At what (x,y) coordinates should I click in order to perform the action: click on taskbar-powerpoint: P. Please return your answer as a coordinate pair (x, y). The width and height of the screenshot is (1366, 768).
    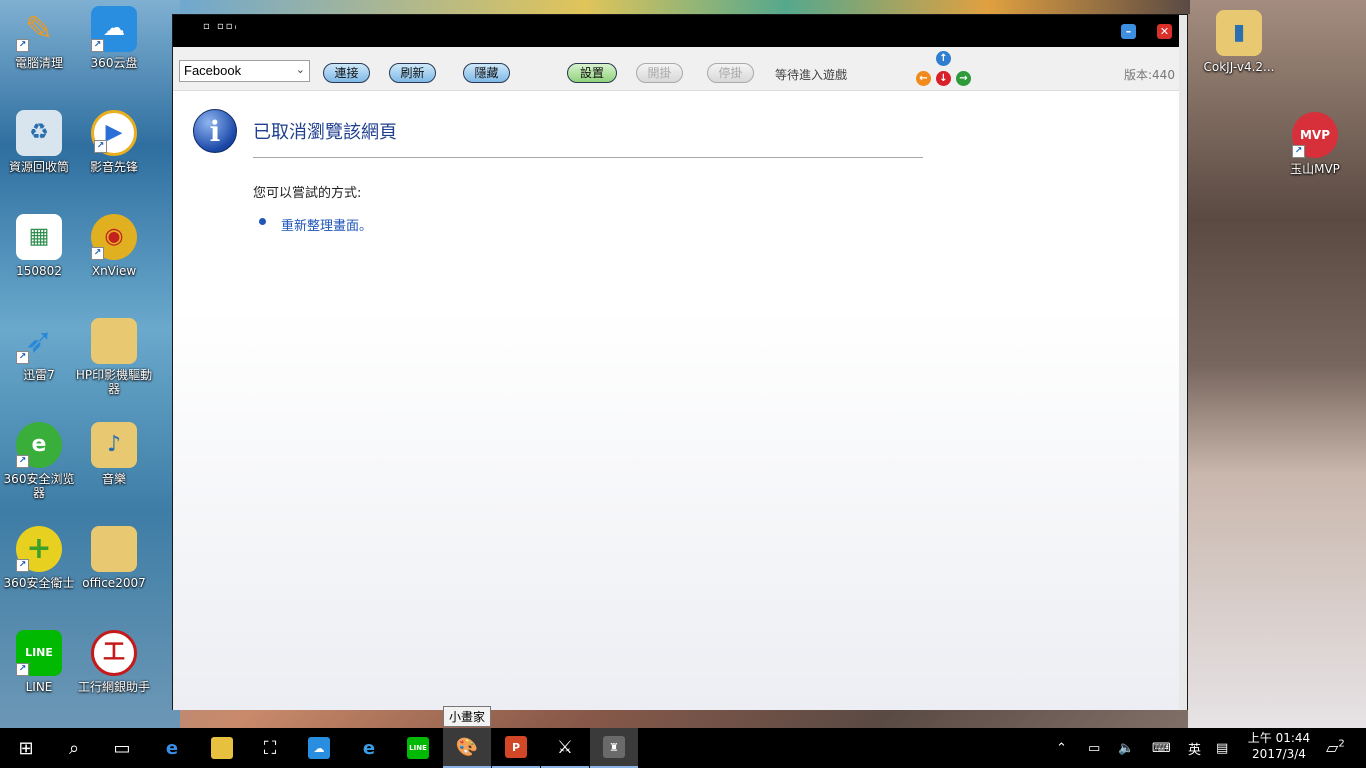
    Looking at the image, I should click on (516, 748).